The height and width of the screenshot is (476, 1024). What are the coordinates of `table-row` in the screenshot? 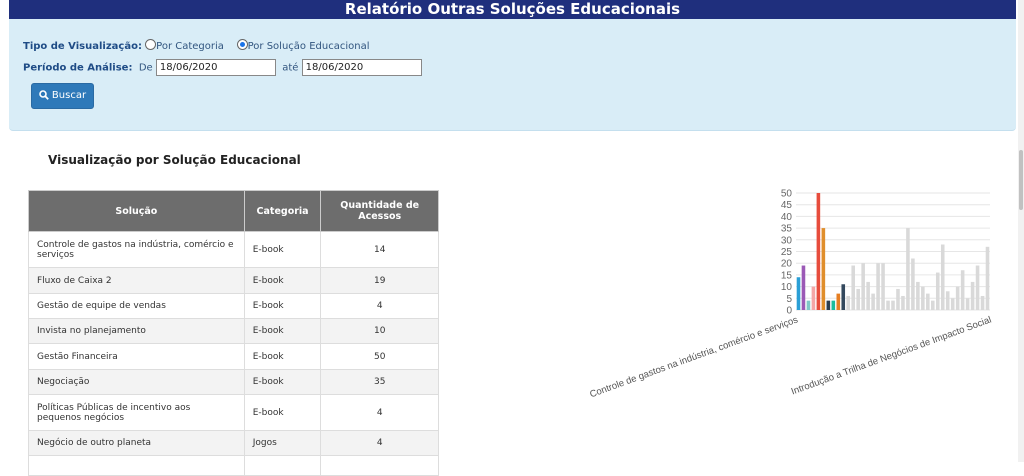 It's located at (233, 465).